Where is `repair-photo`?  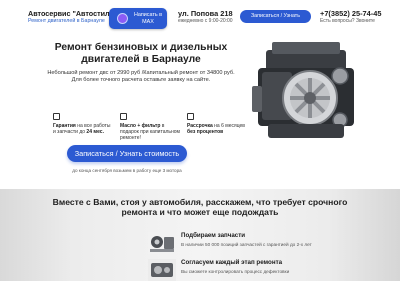 repair-photo is located at coordinates (162, 270).